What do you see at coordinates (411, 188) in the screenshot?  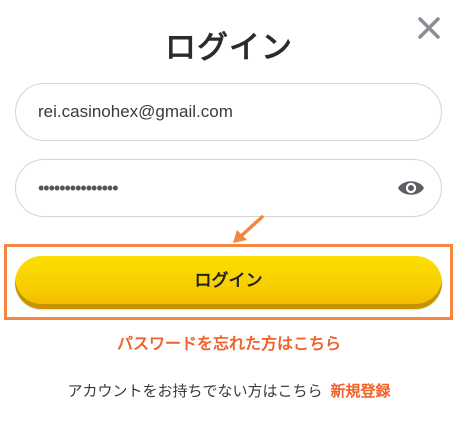 I see `eye-icon` at bounding box center [411, 188].